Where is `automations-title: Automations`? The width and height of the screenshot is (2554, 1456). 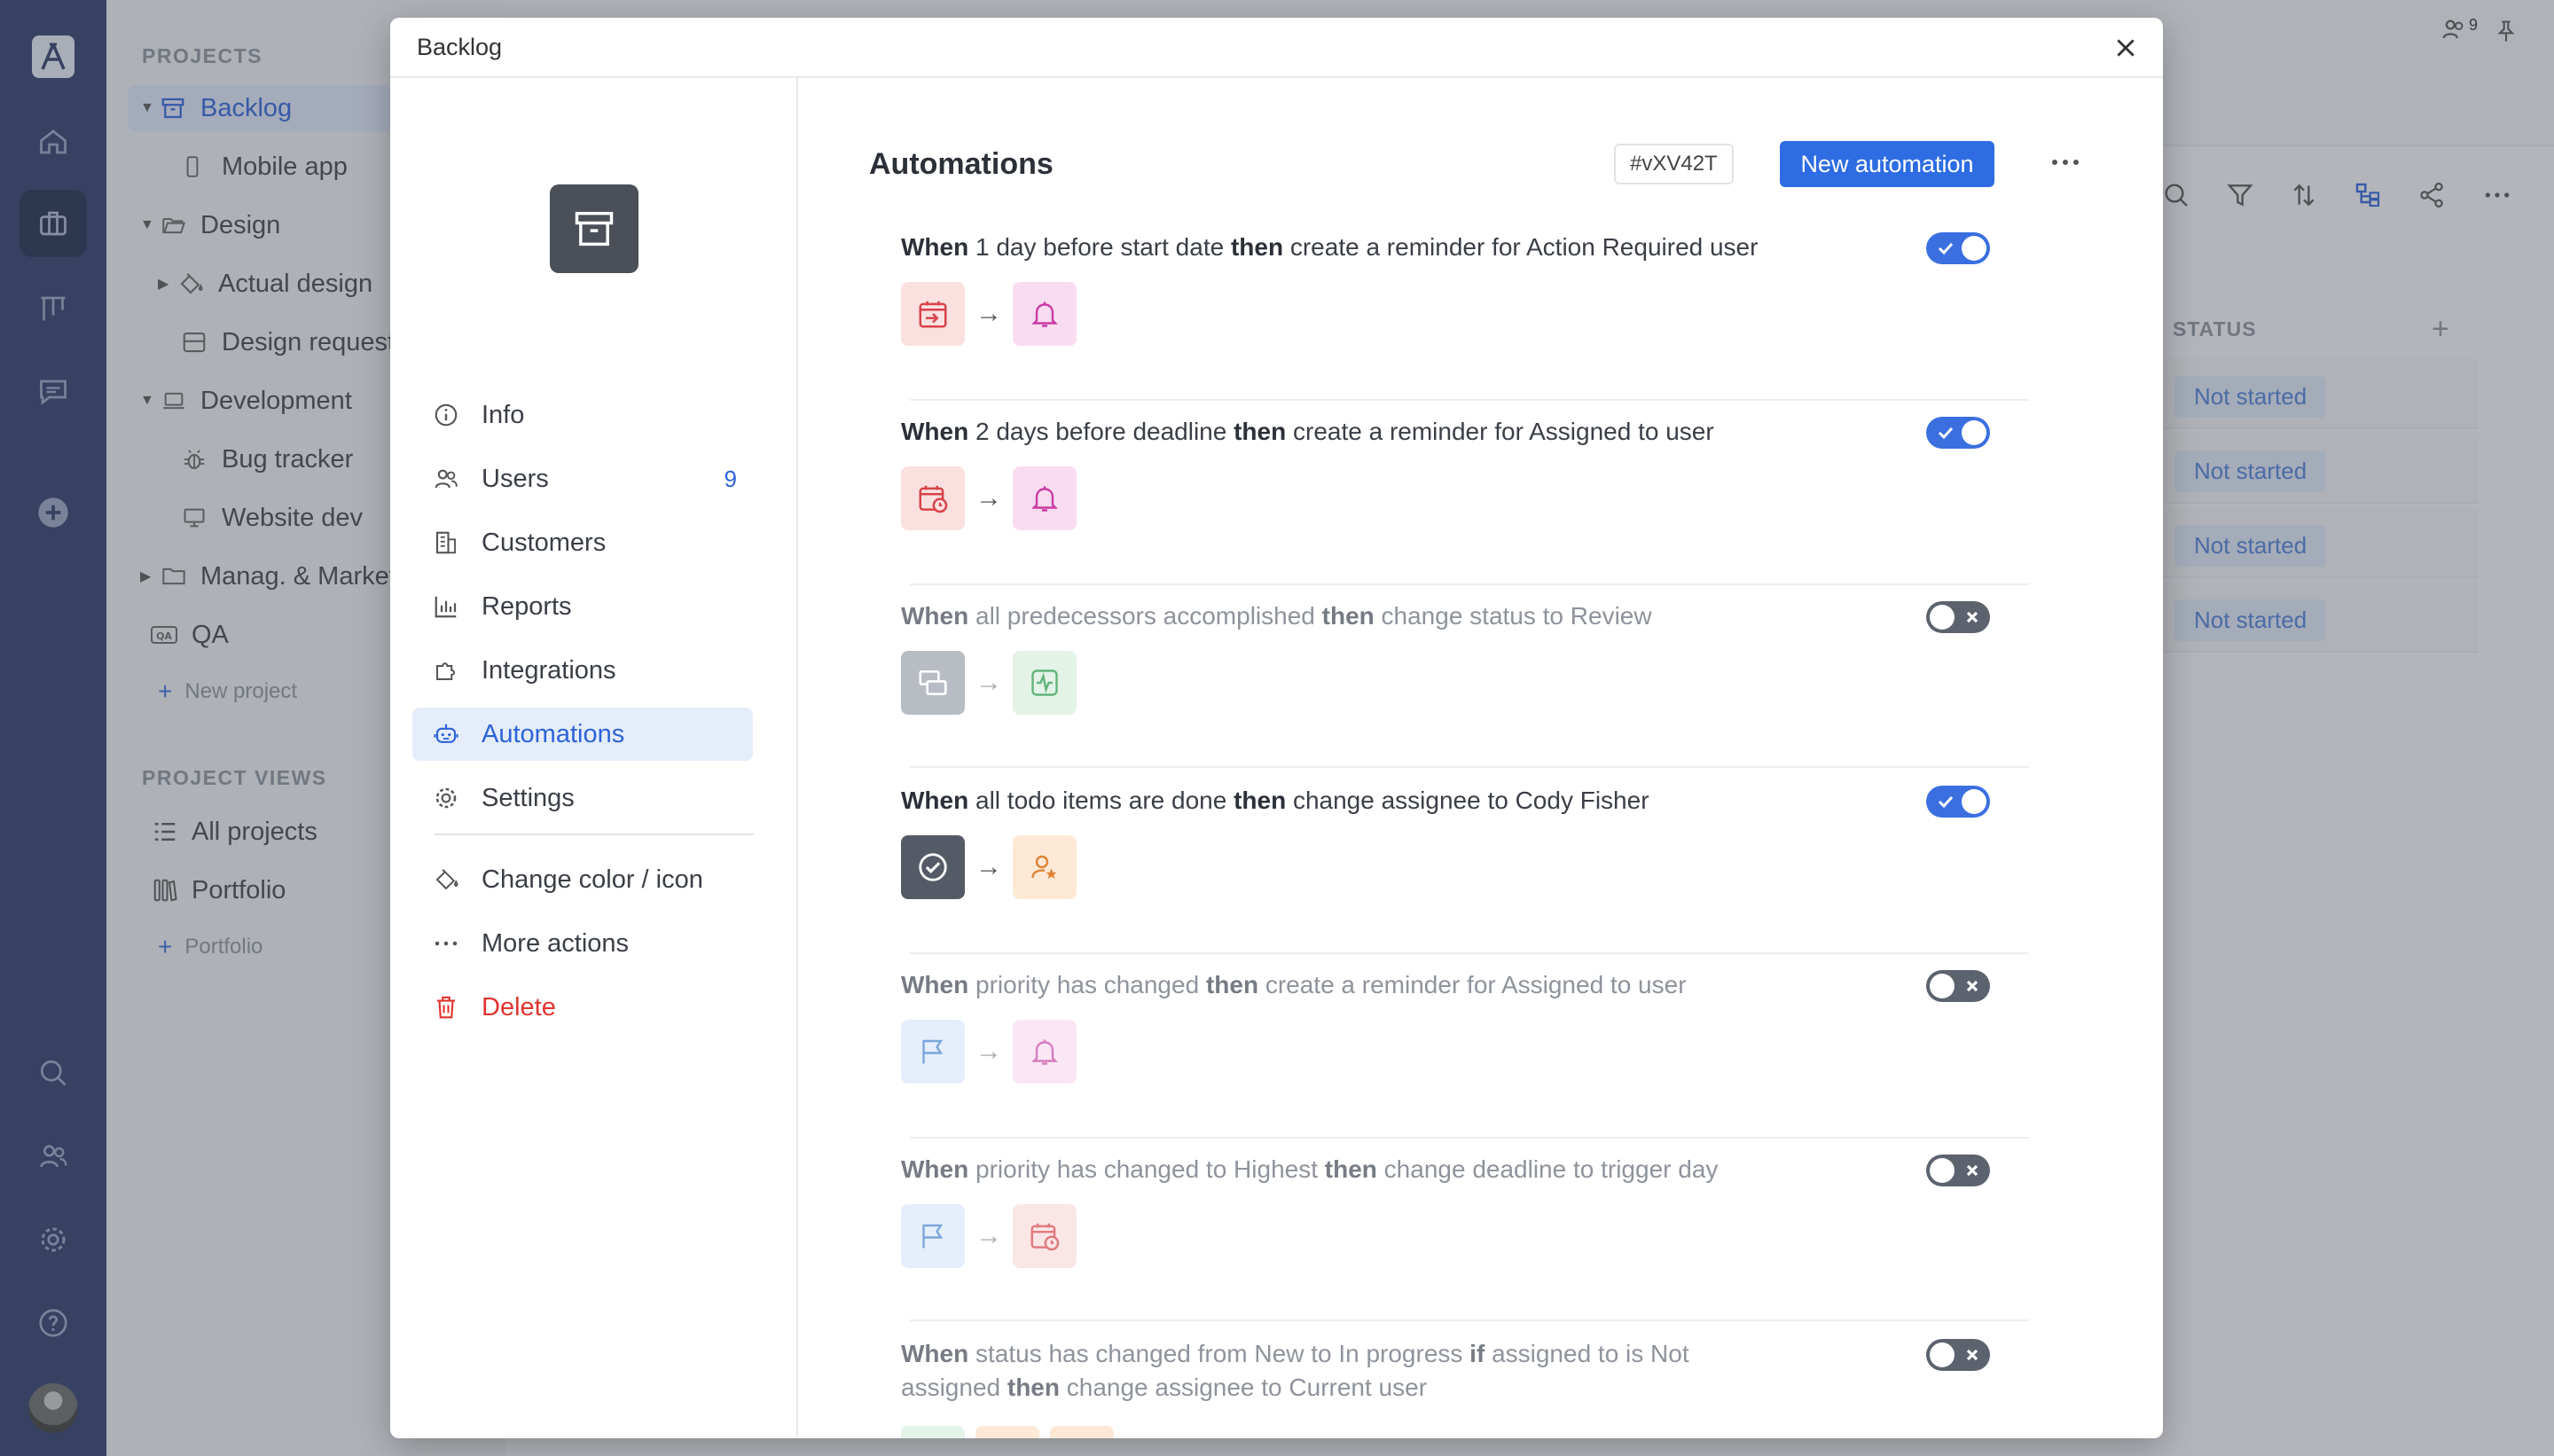
automations-title: Automations is located at coordinates (961, 164).